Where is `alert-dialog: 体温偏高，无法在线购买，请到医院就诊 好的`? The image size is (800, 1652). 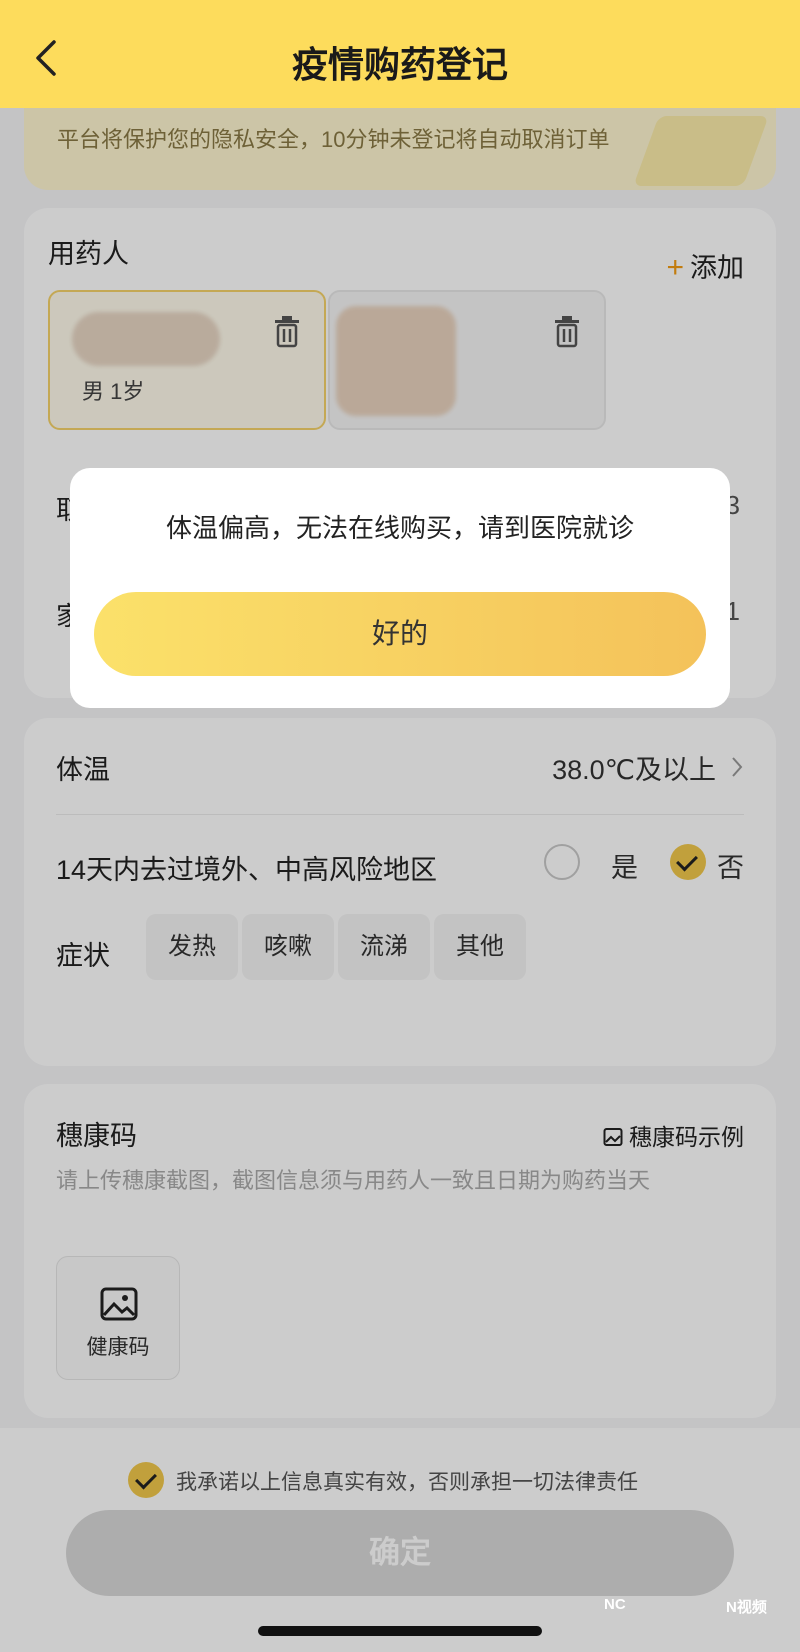 alert-dialog: 体温偏高，无法在线购买，请到医院就诊 好的 is located at coordinates (400, 588).